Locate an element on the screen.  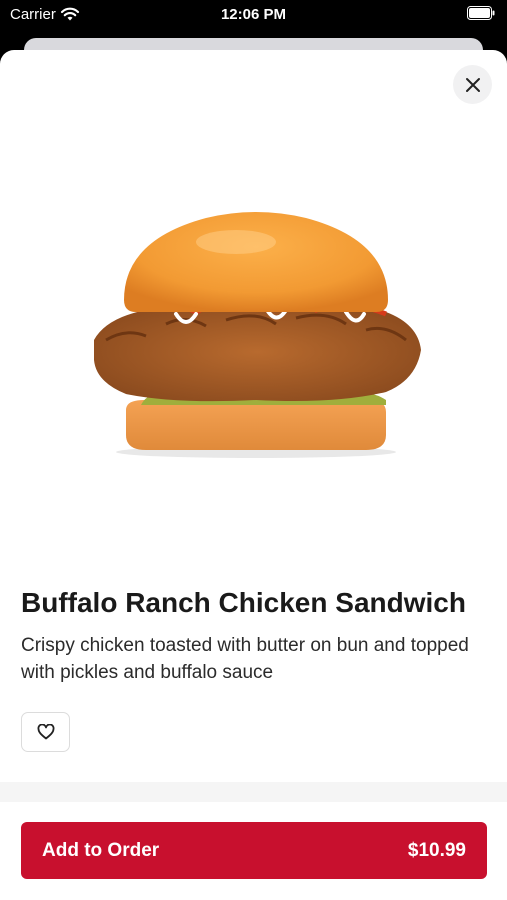
status-bar: Carrier 12:06 PM is located at coordinates (253, 15).